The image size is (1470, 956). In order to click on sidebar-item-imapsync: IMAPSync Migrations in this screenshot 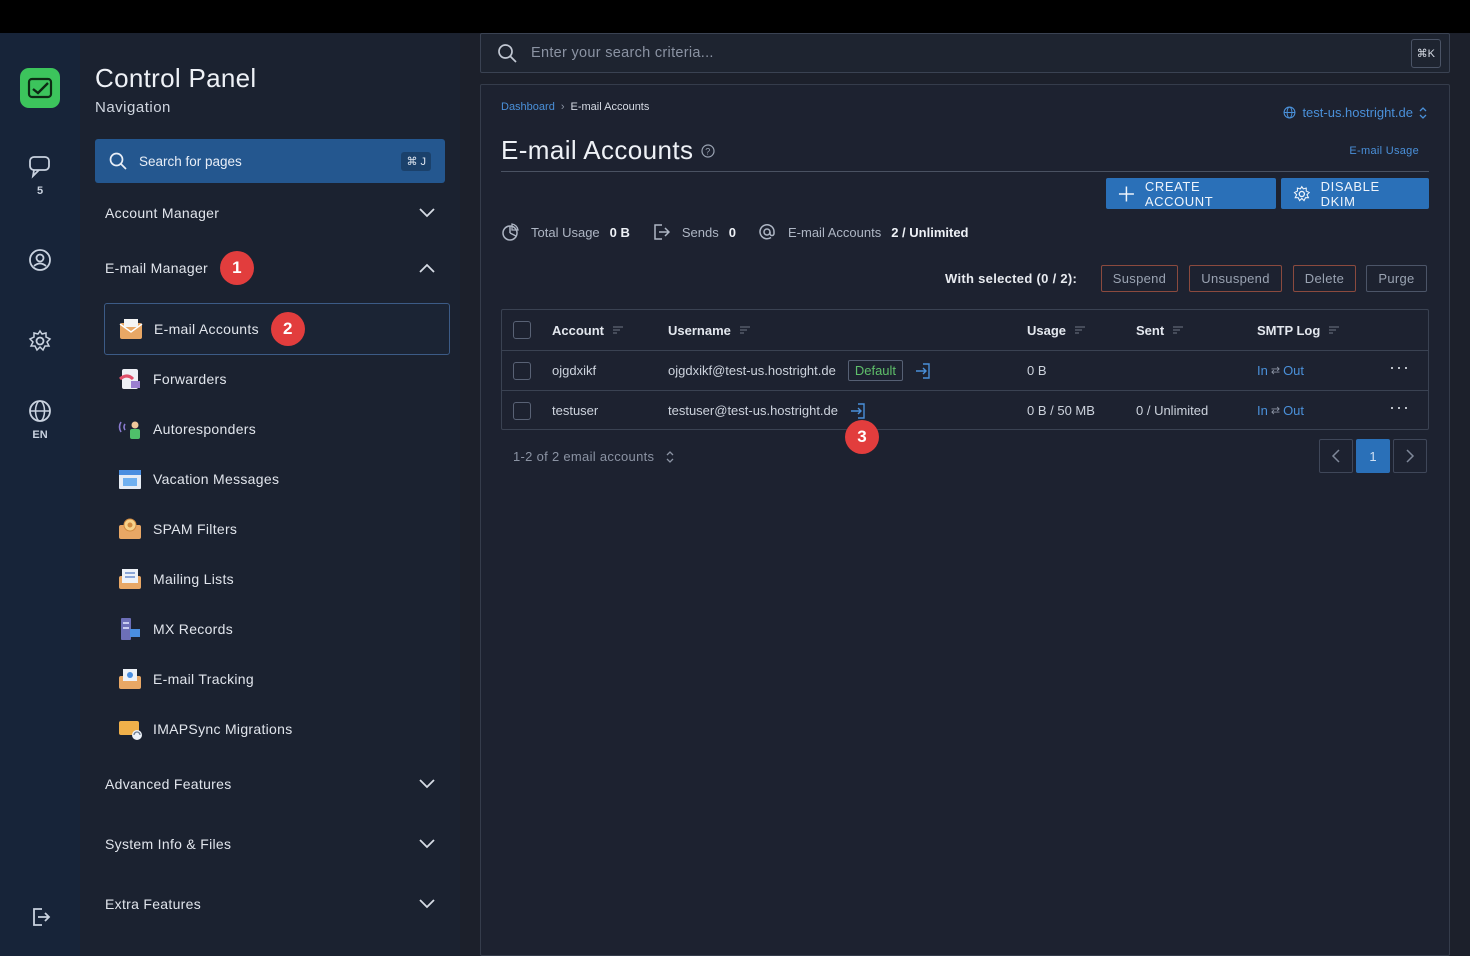, I will do `click(277, 729)`.